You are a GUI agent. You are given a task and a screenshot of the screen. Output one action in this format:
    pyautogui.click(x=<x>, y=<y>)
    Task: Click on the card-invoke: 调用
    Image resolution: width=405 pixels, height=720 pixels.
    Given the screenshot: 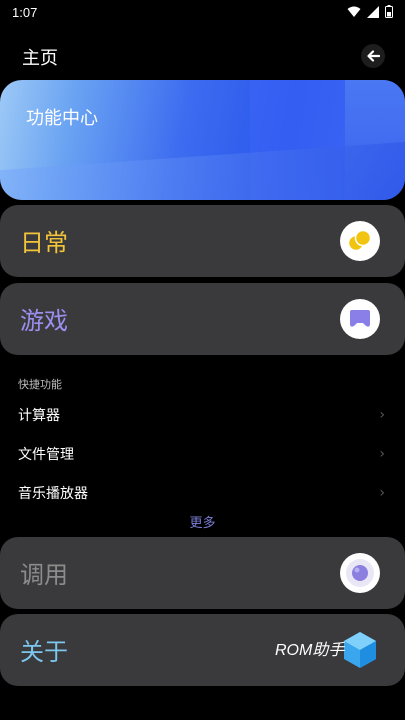 What is the action you would take?
    pyautogui.click(x=202, y=573)
    